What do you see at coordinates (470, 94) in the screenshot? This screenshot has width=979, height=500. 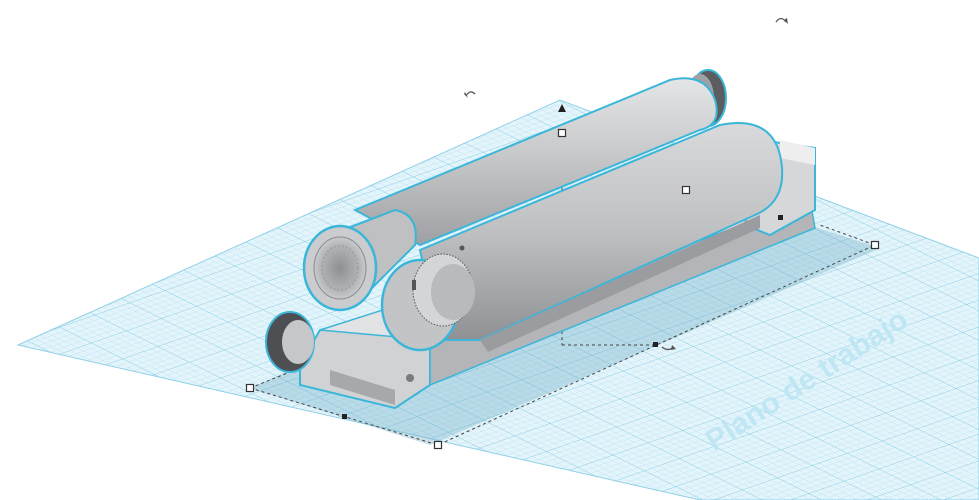 I see `rotate-arrow-icon-left` at bounding box center [470, 94].